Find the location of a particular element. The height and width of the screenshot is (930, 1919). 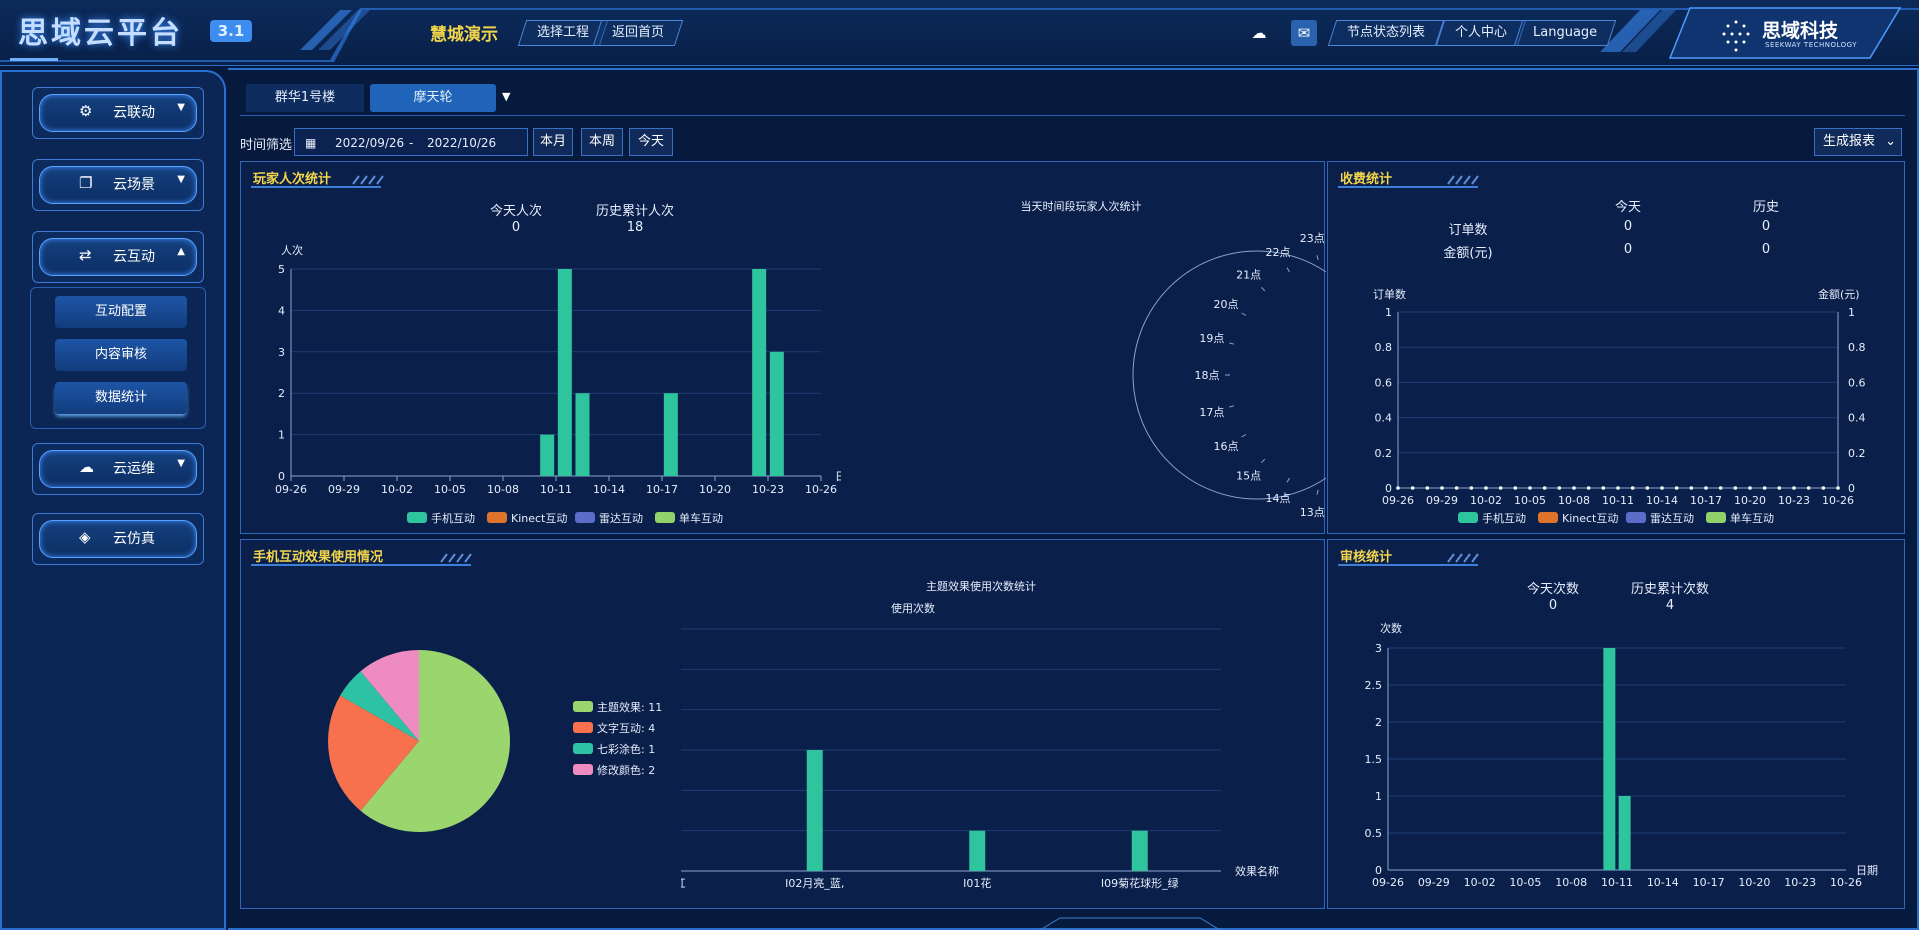

back-home-label: 返回首页 is located at coordinates (638, 32).